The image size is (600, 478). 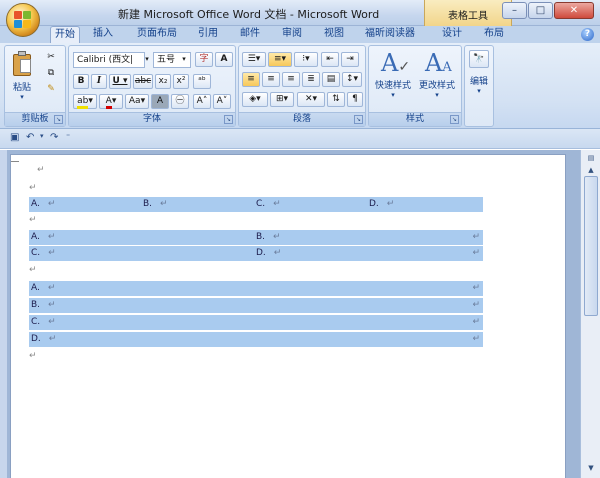 What do you see at coordinates (30, 137) in the screenshot?
I see `undo-icon: ↶` at bounding box center [30, 137].